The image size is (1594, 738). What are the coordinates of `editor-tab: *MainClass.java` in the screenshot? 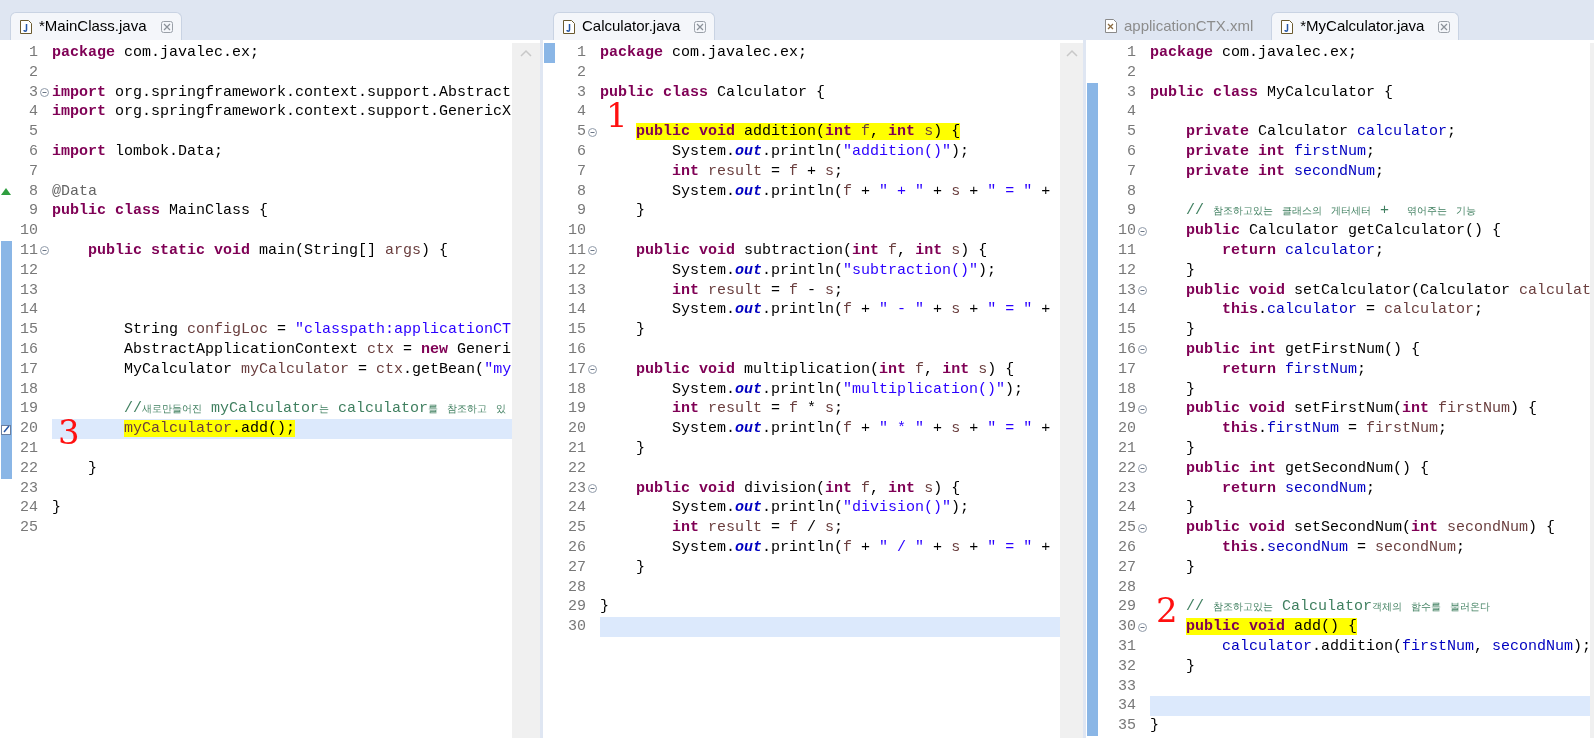 It's located at (96, 26).